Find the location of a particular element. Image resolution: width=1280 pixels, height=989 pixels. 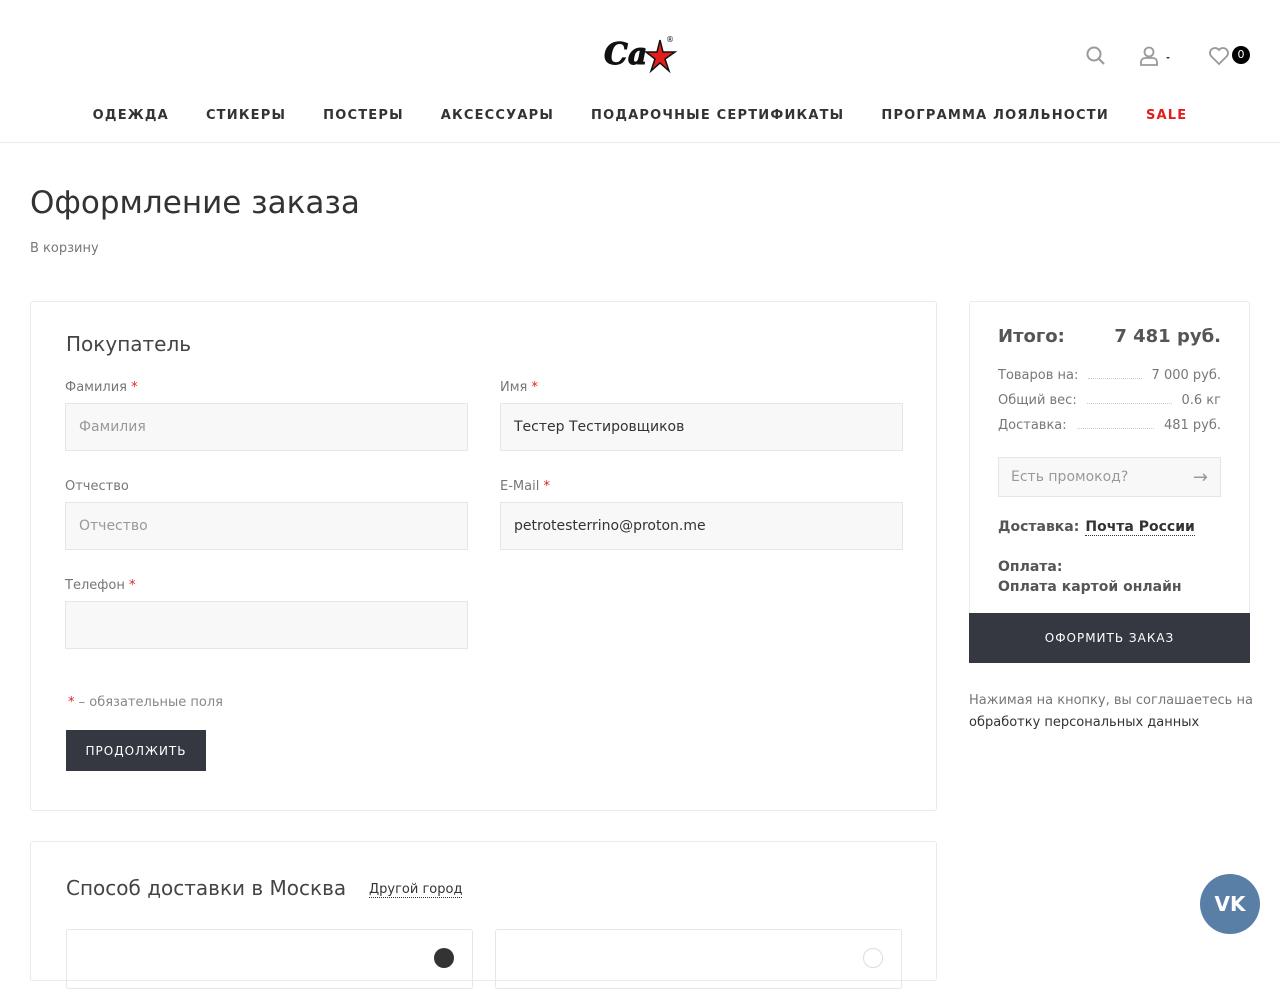

promo-input: Есть промокод? → is located at coordinates (1109, 477).